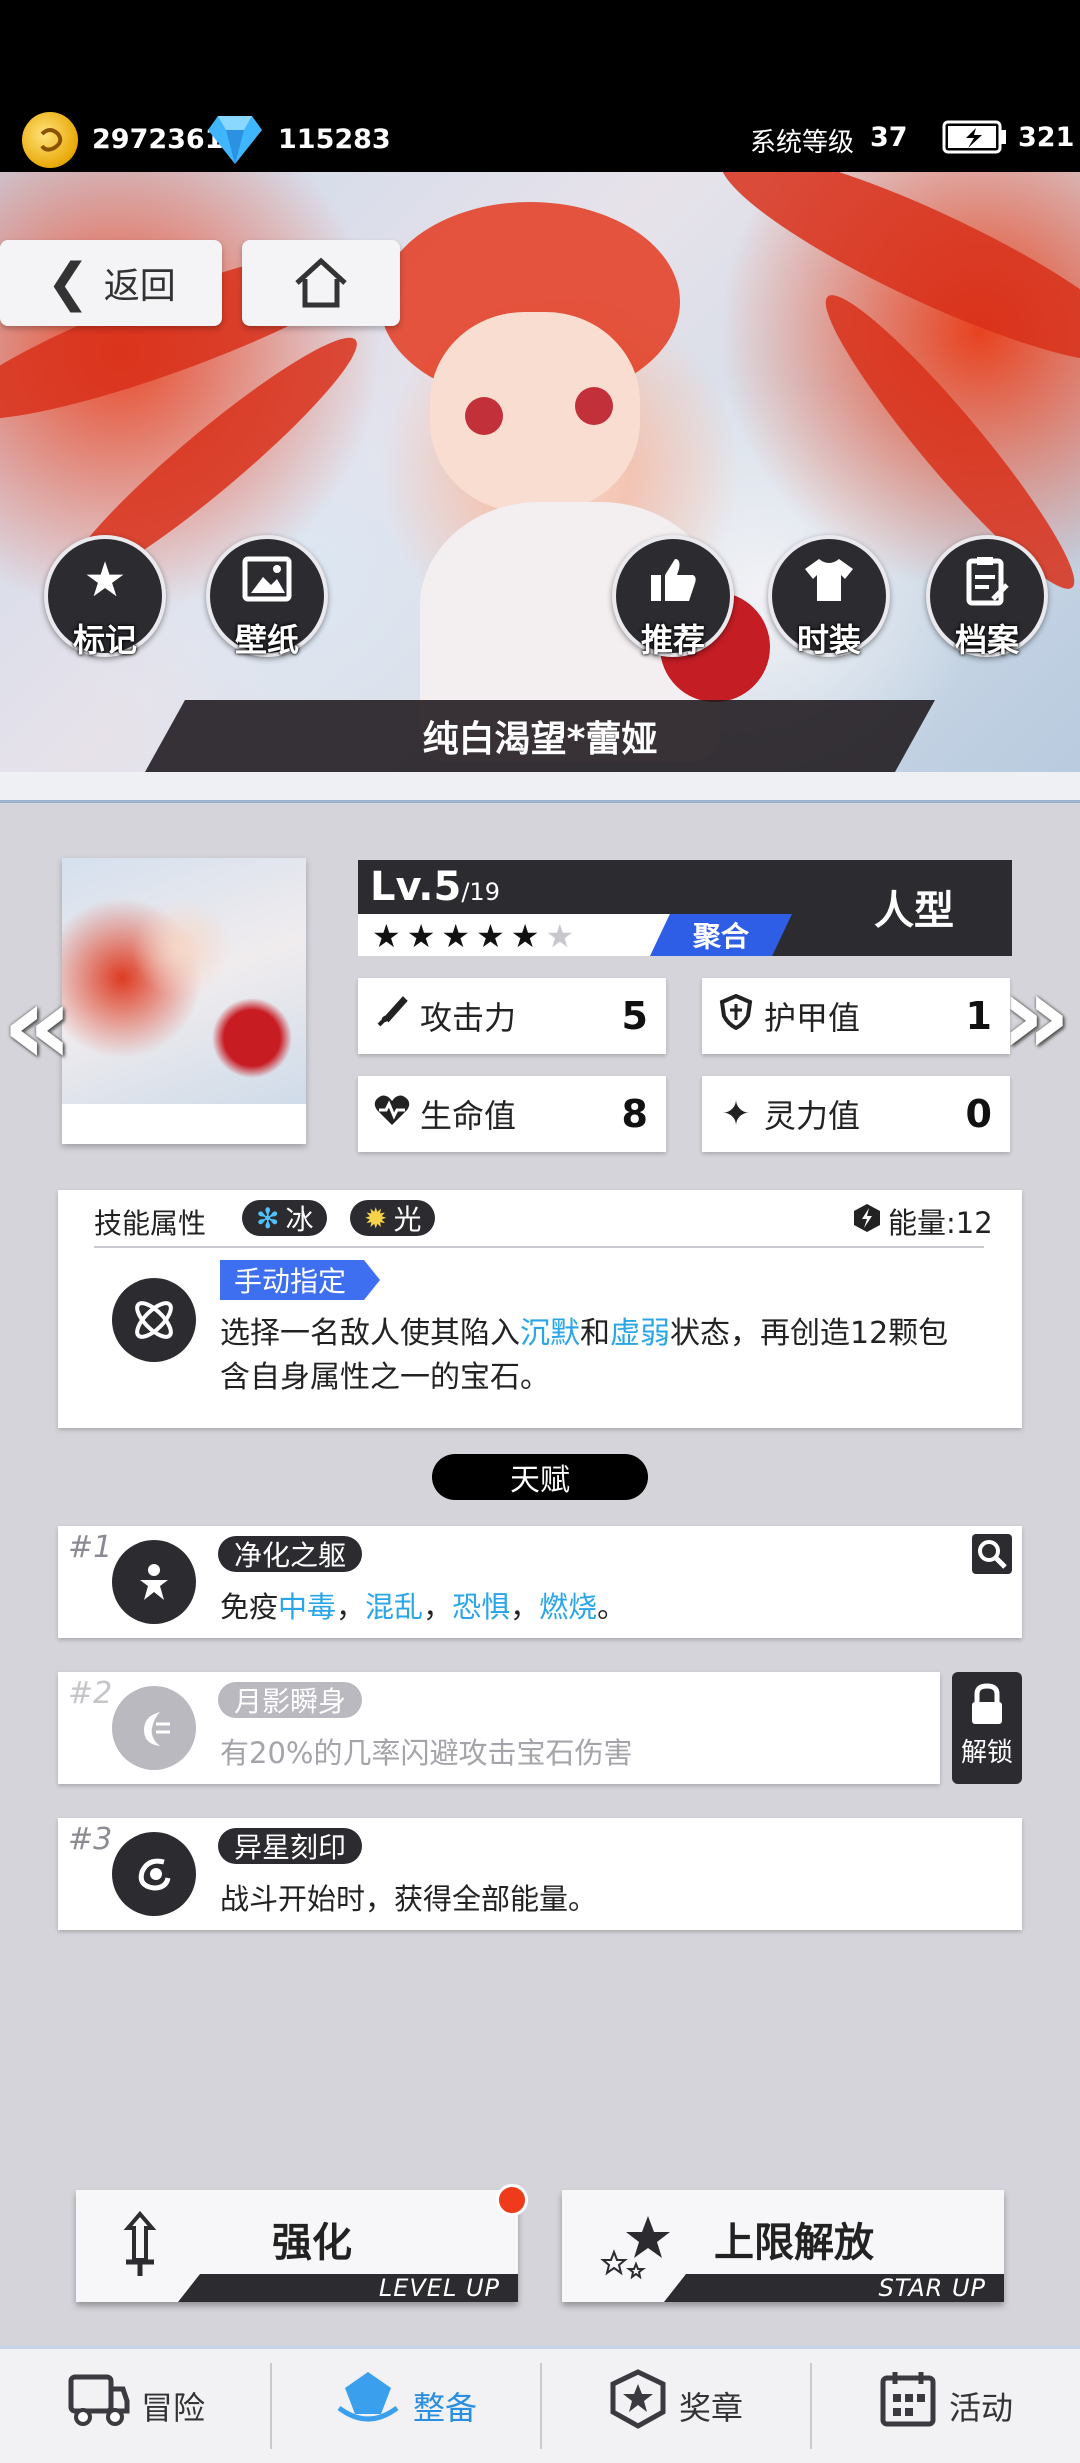 The image size is (1080, 2463). What do you see at coordinates (987, 1703) in the screenshot?
I see `lock-icon` at bounding box center [987, 1703].